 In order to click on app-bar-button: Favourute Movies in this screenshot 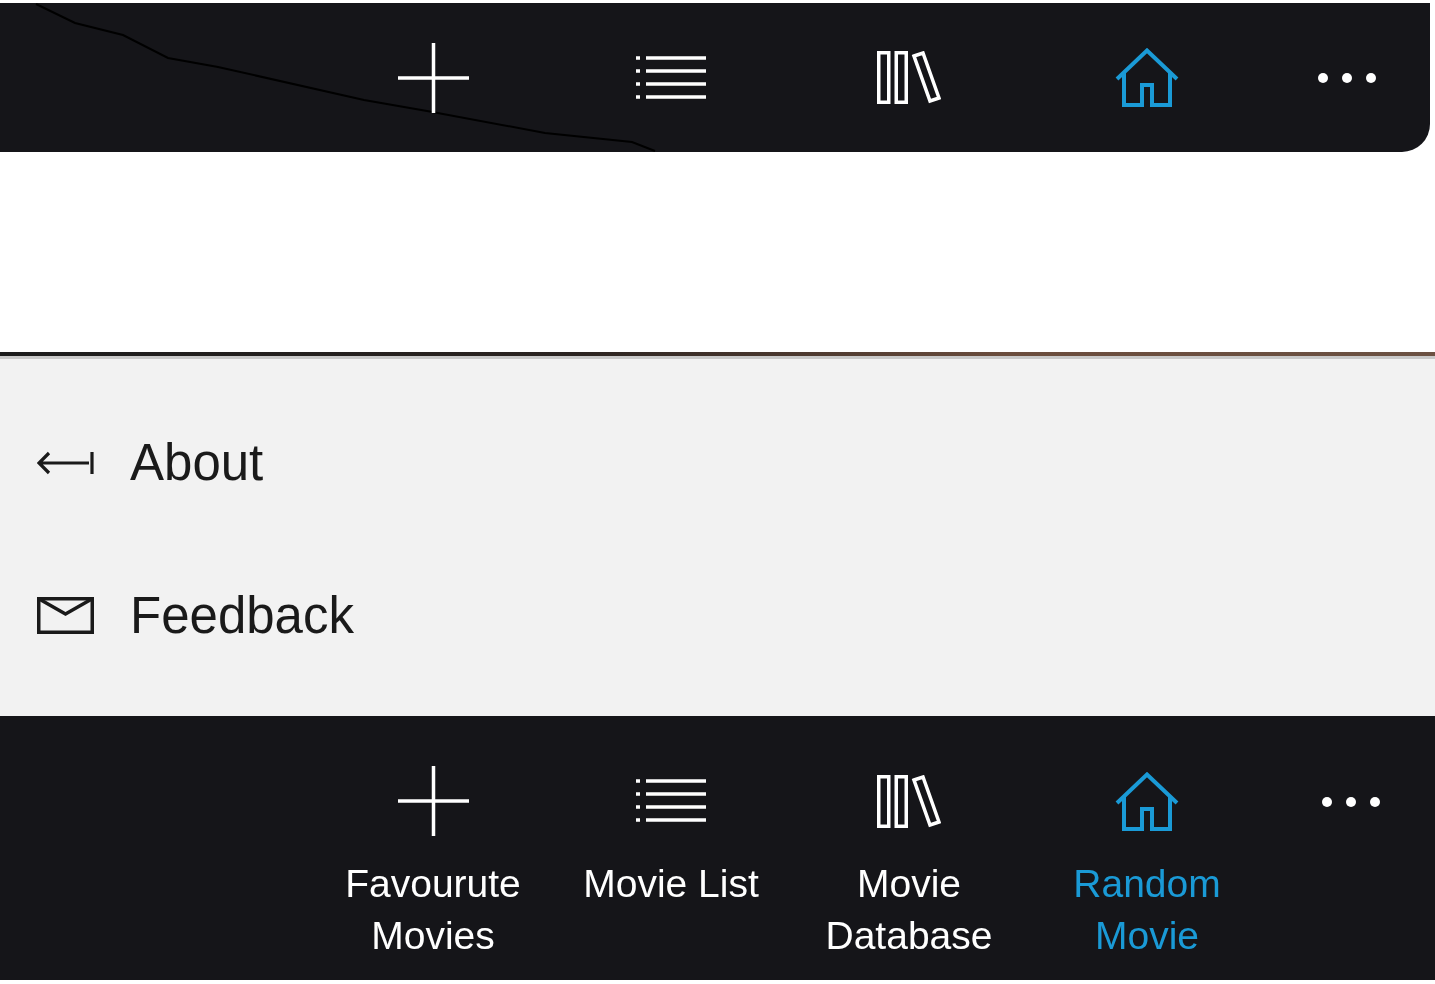, I will do `click(433, 841)`.